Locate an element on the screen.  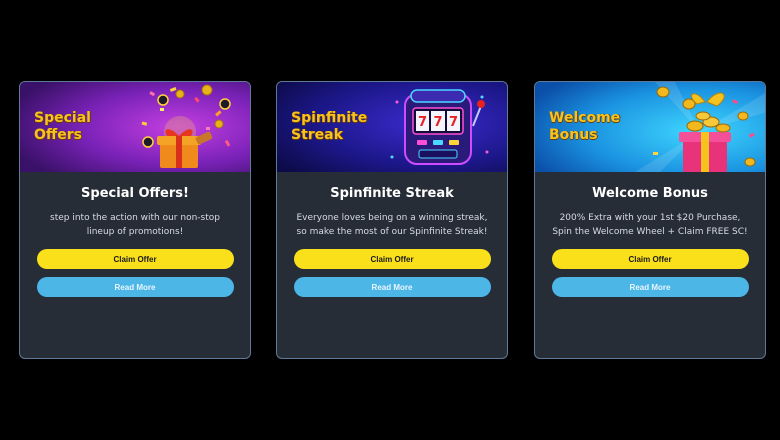
banner-image: Special Offers is located at coordinates (135, 127).